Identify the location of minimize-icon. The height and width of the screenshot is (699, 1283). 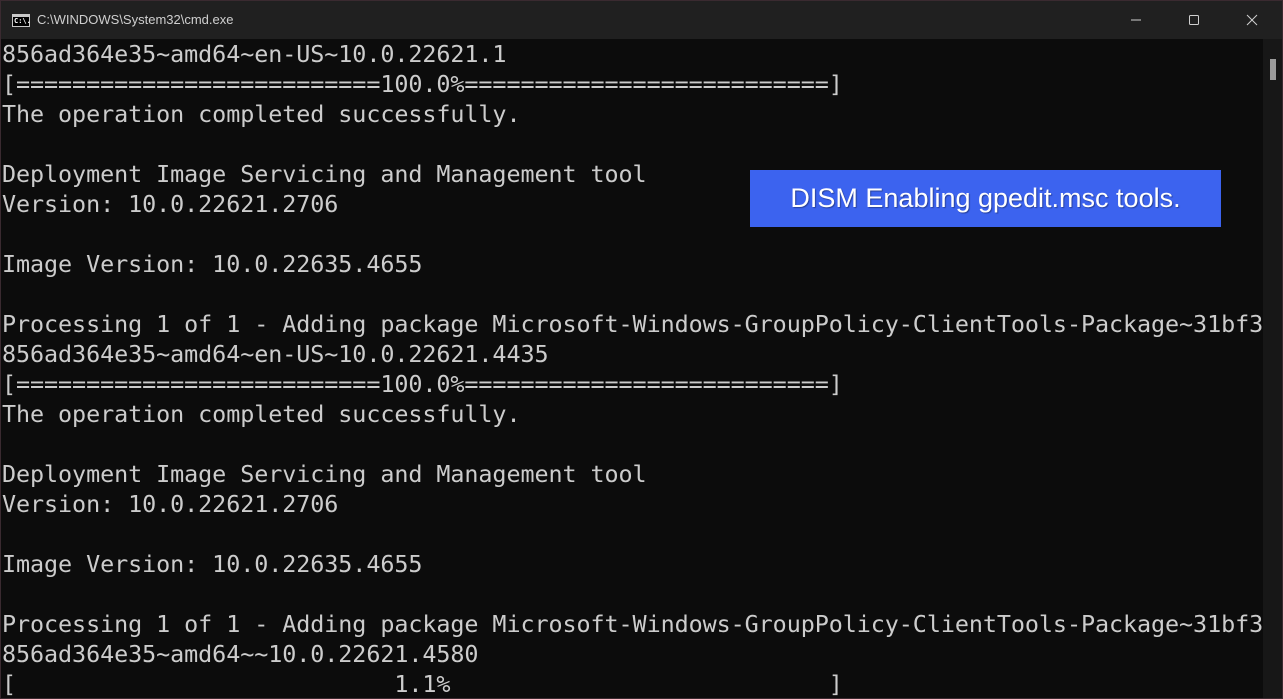
(1136, 20).